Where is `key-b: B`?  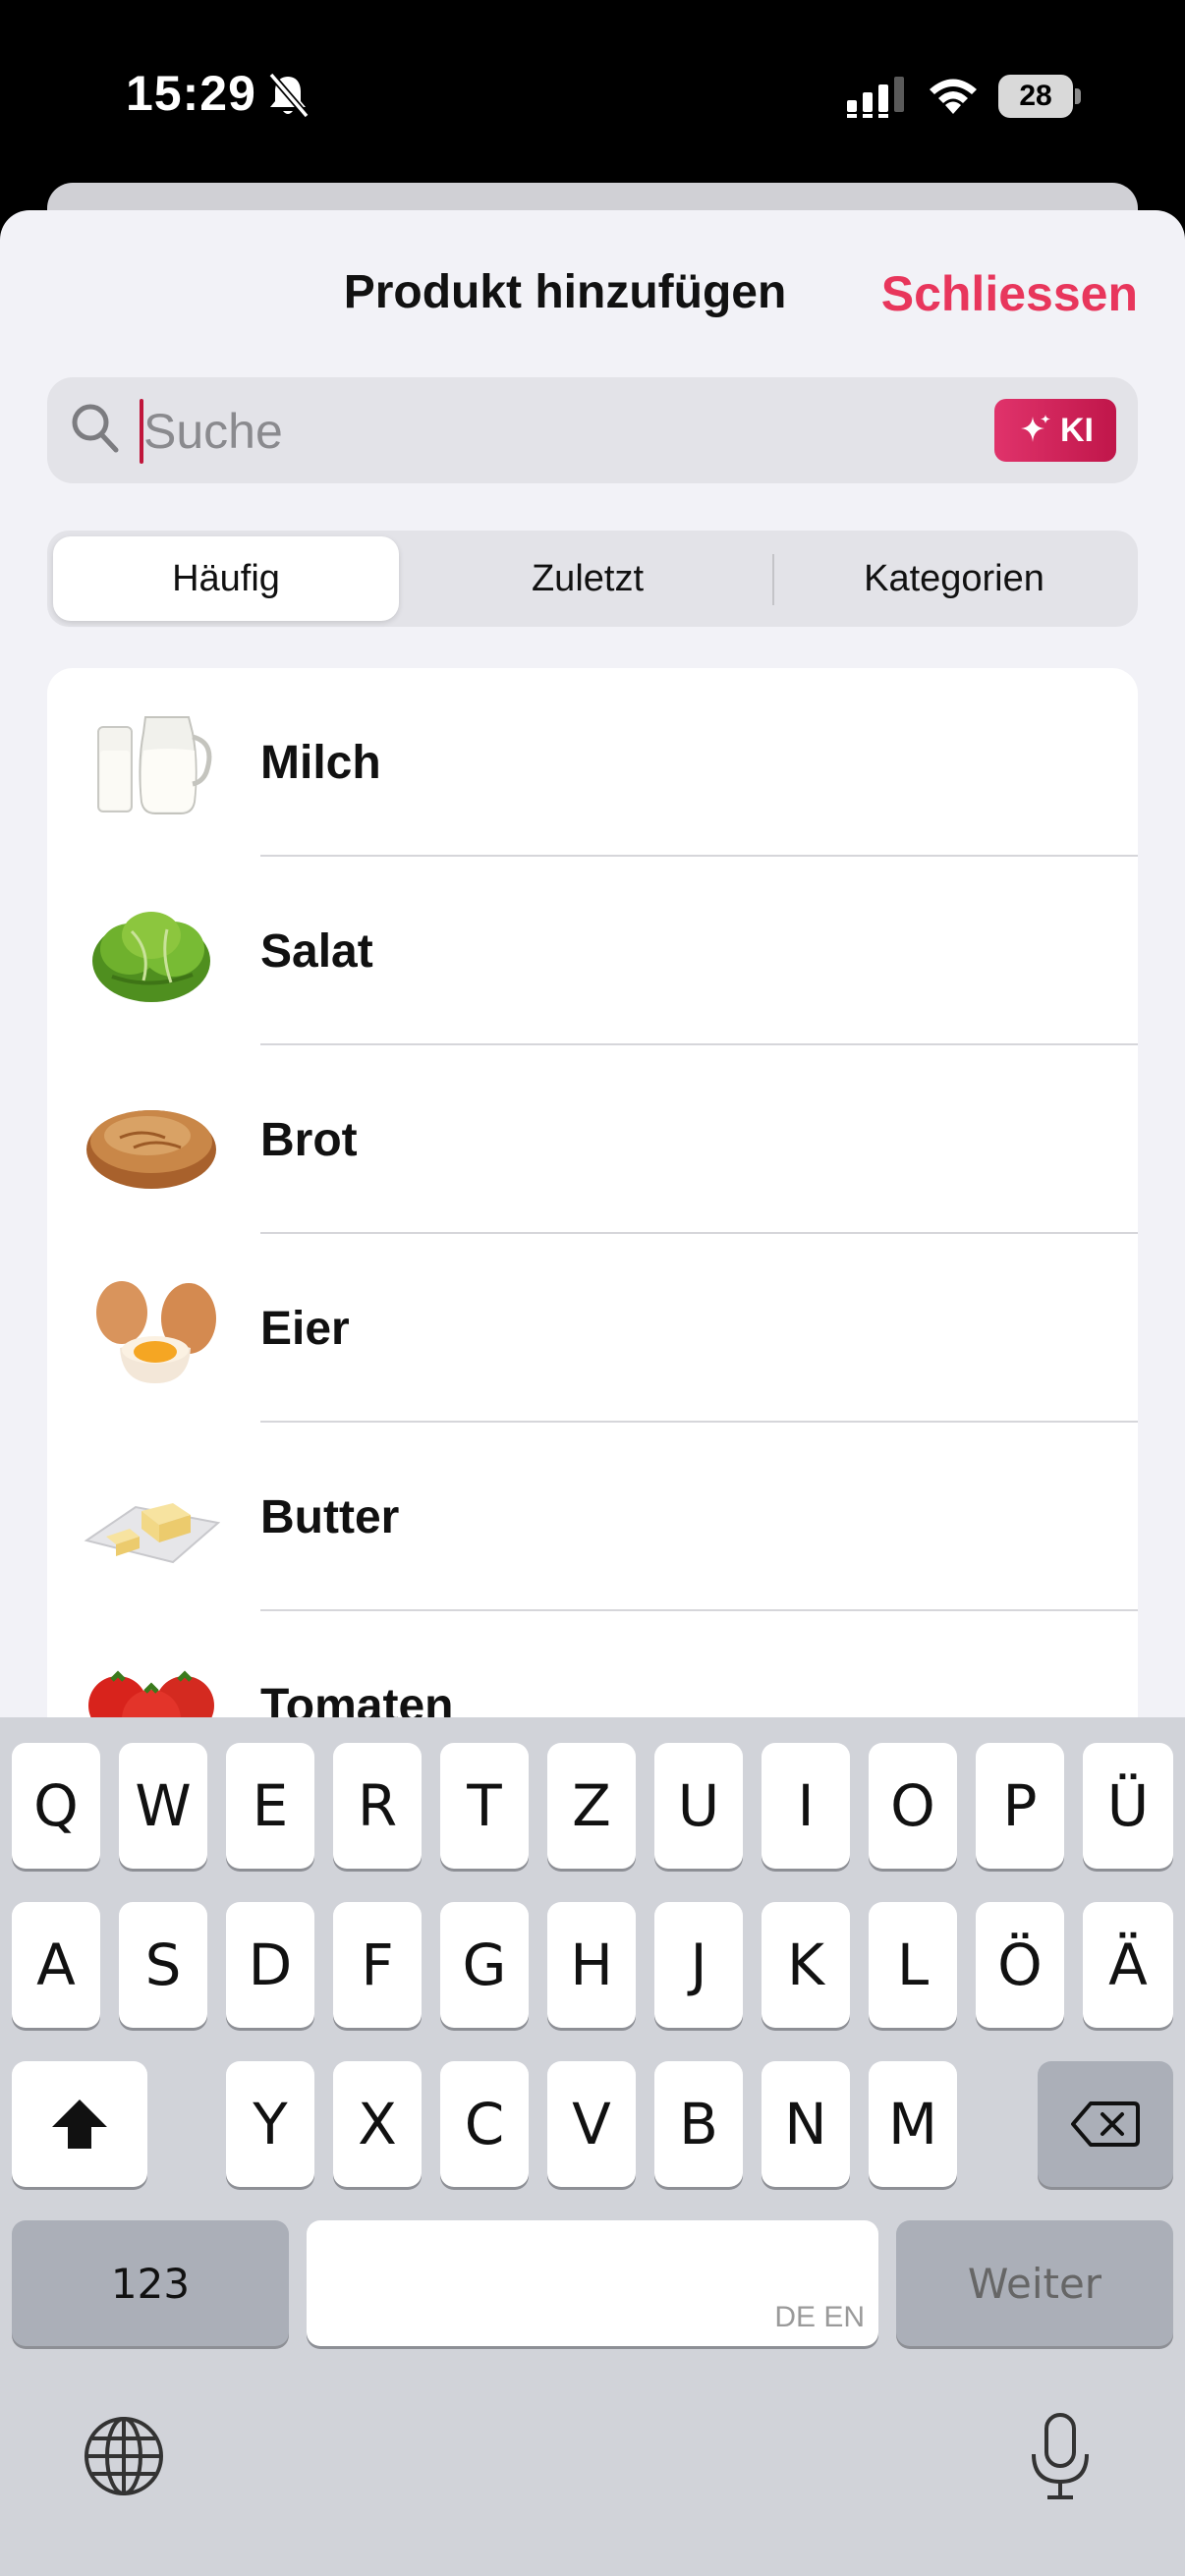
key-b: B is located at coordinates (699, 2124).